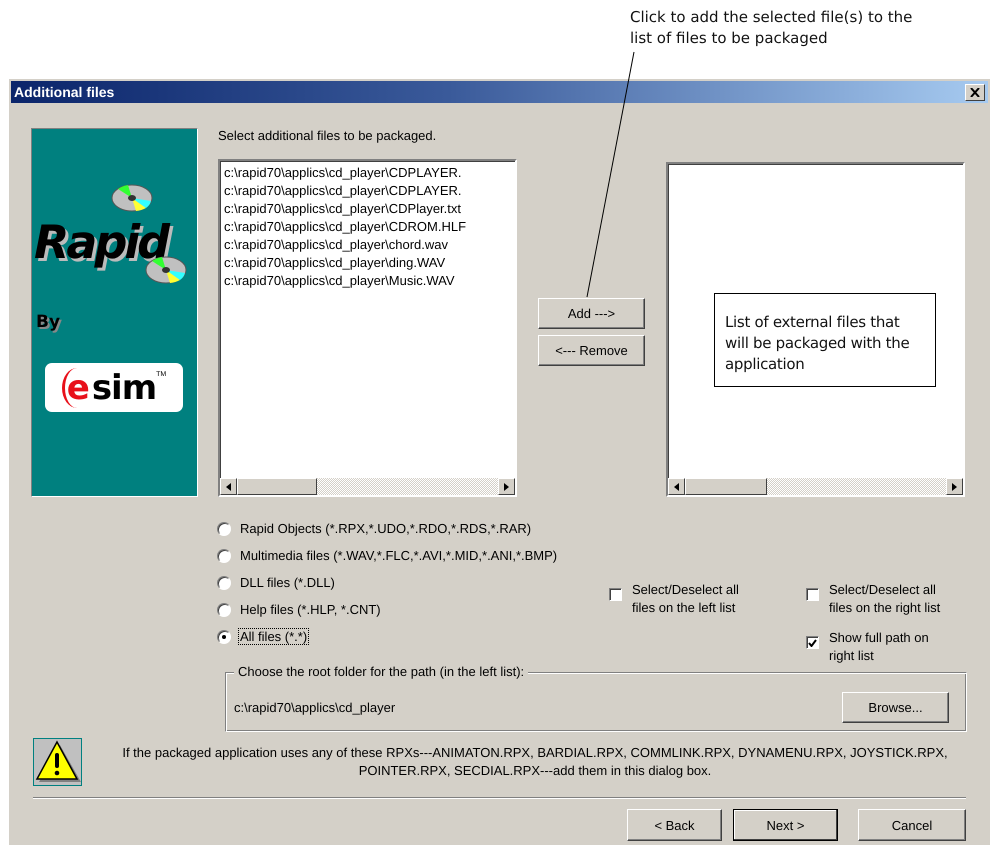 This screenshot has height=845, width=994. What do you see at coordinates (591, 313) in the screenshot?
I see `add-button: Add --->` at bounding box center [591, 313].